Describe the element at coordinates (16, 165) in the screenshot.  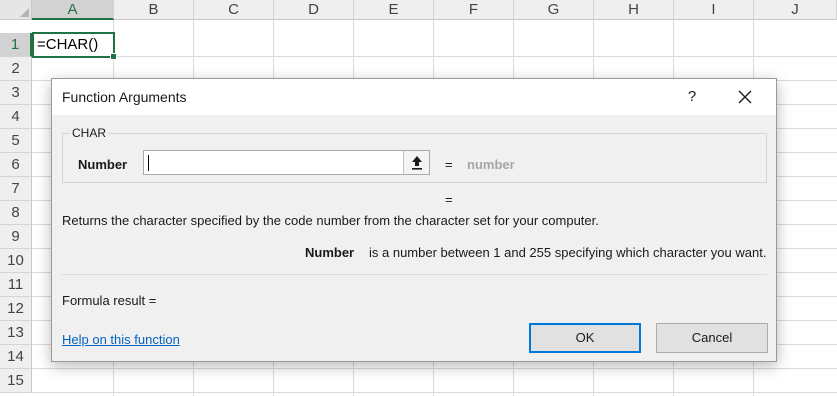
I see `row-header-6: 6` at that location.